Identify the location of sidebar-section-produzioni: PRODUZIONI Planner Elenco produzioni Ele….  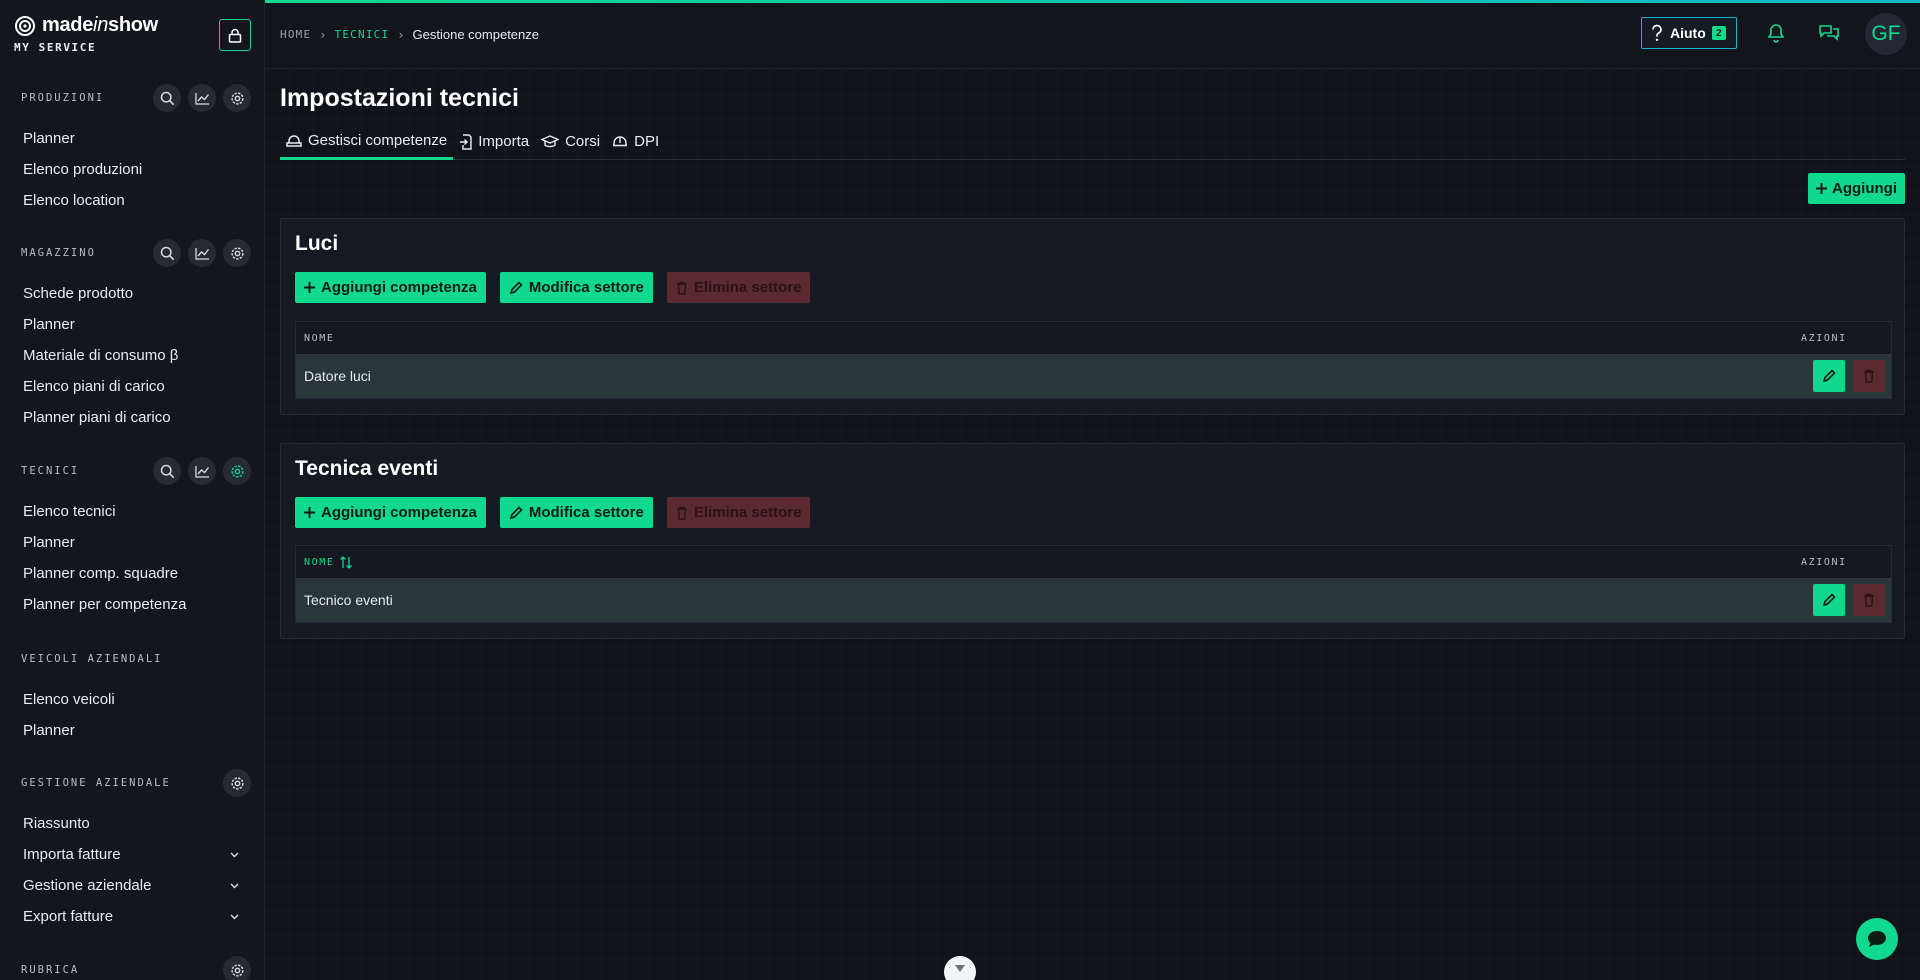
(132, 148).